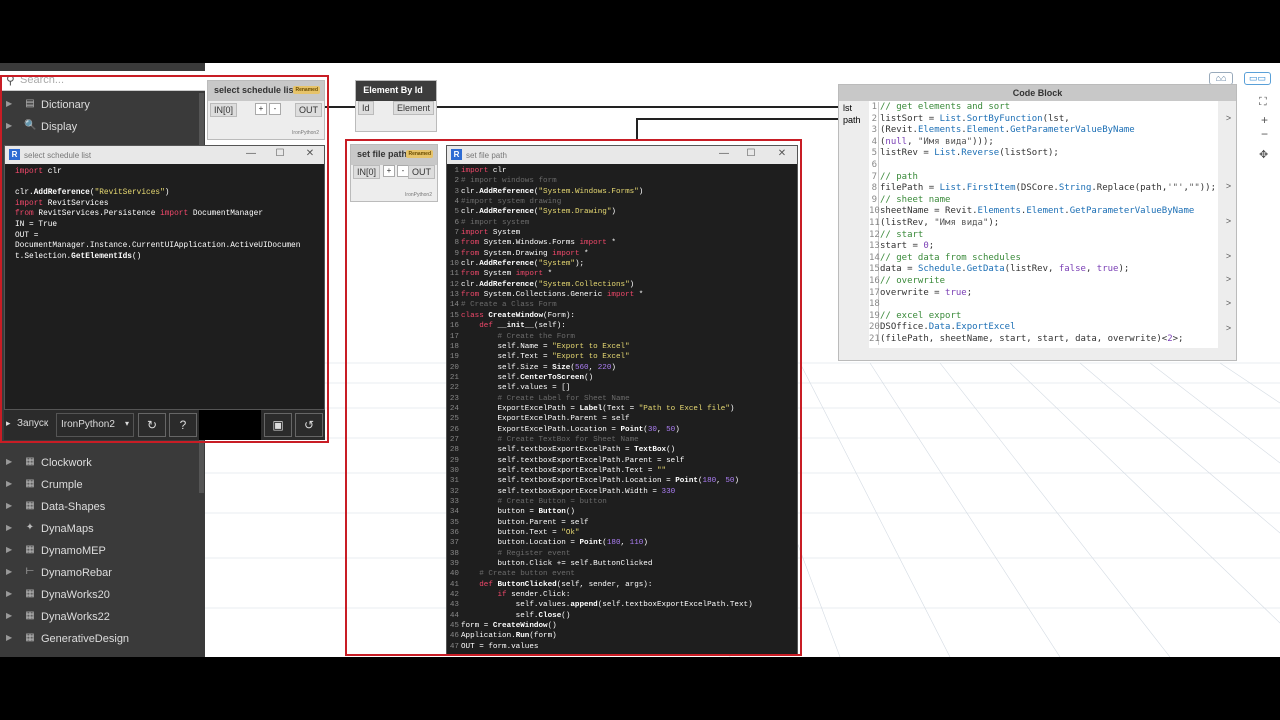 This screenshot has width=1280, height=720. Describe the element at coordinates (75, 595) in the screenshot. I see `library-item-label: DynaWorks20` at that location.